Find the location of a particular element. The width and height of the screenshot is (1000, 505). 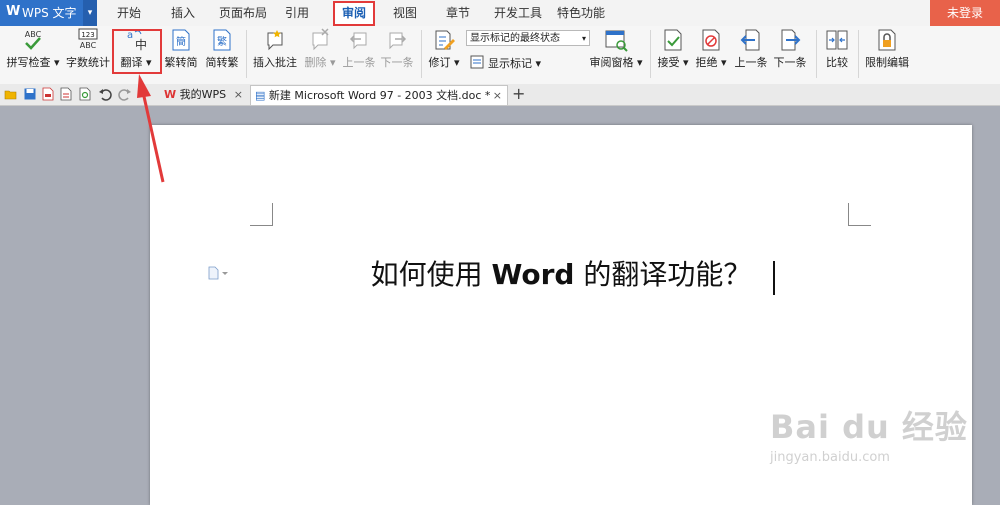

export-pdf-icon is located at coordinates (48, 94).